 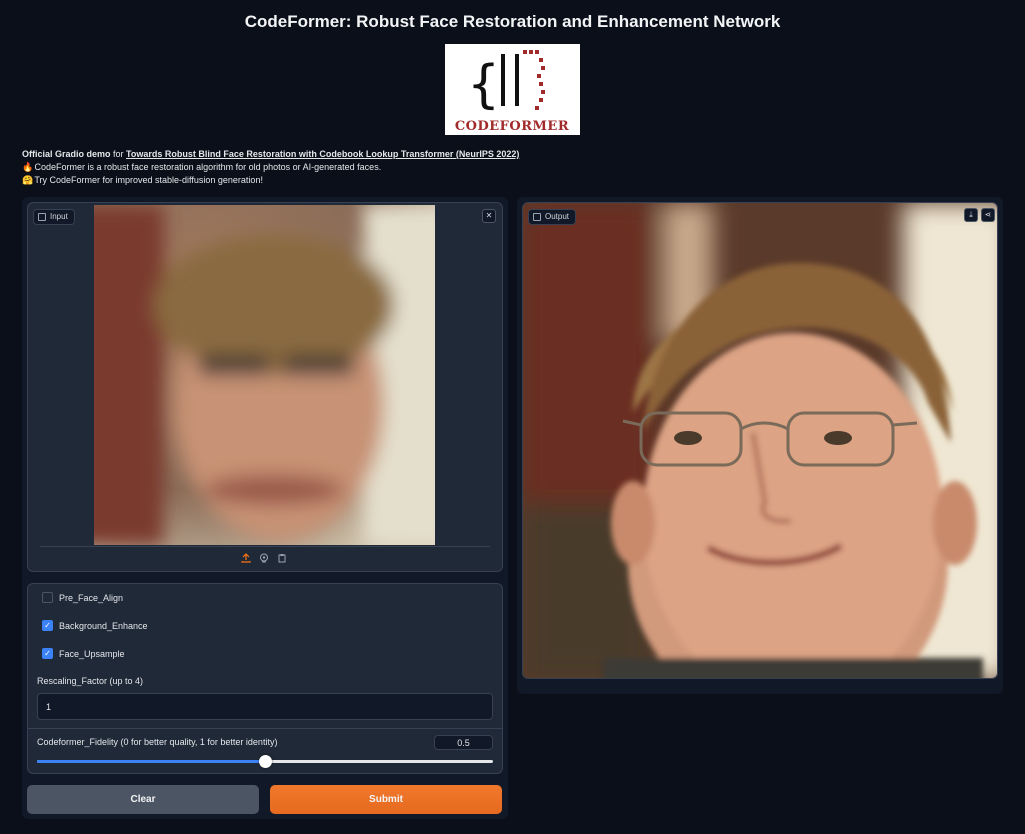 I want to click on codeformer-logo: { CODEFORMER, so click(x=512, y=89).